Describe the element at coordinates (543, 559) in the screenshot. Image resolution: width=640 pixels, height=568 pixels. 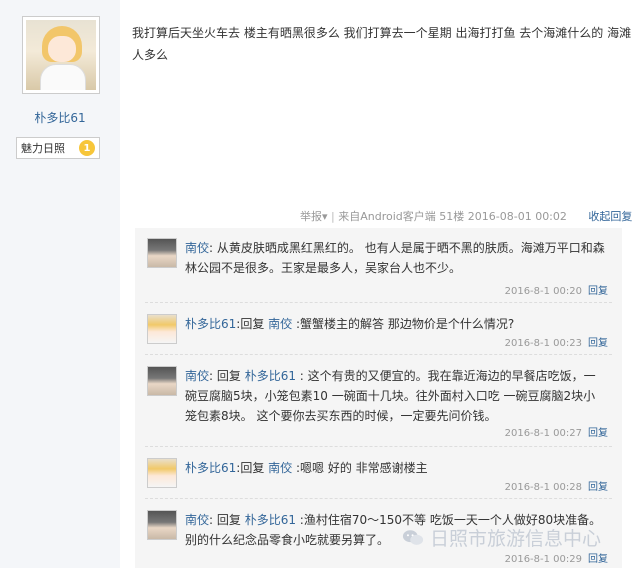
I see `reply-timestamp: 2016-8-1 00:29` at that location.